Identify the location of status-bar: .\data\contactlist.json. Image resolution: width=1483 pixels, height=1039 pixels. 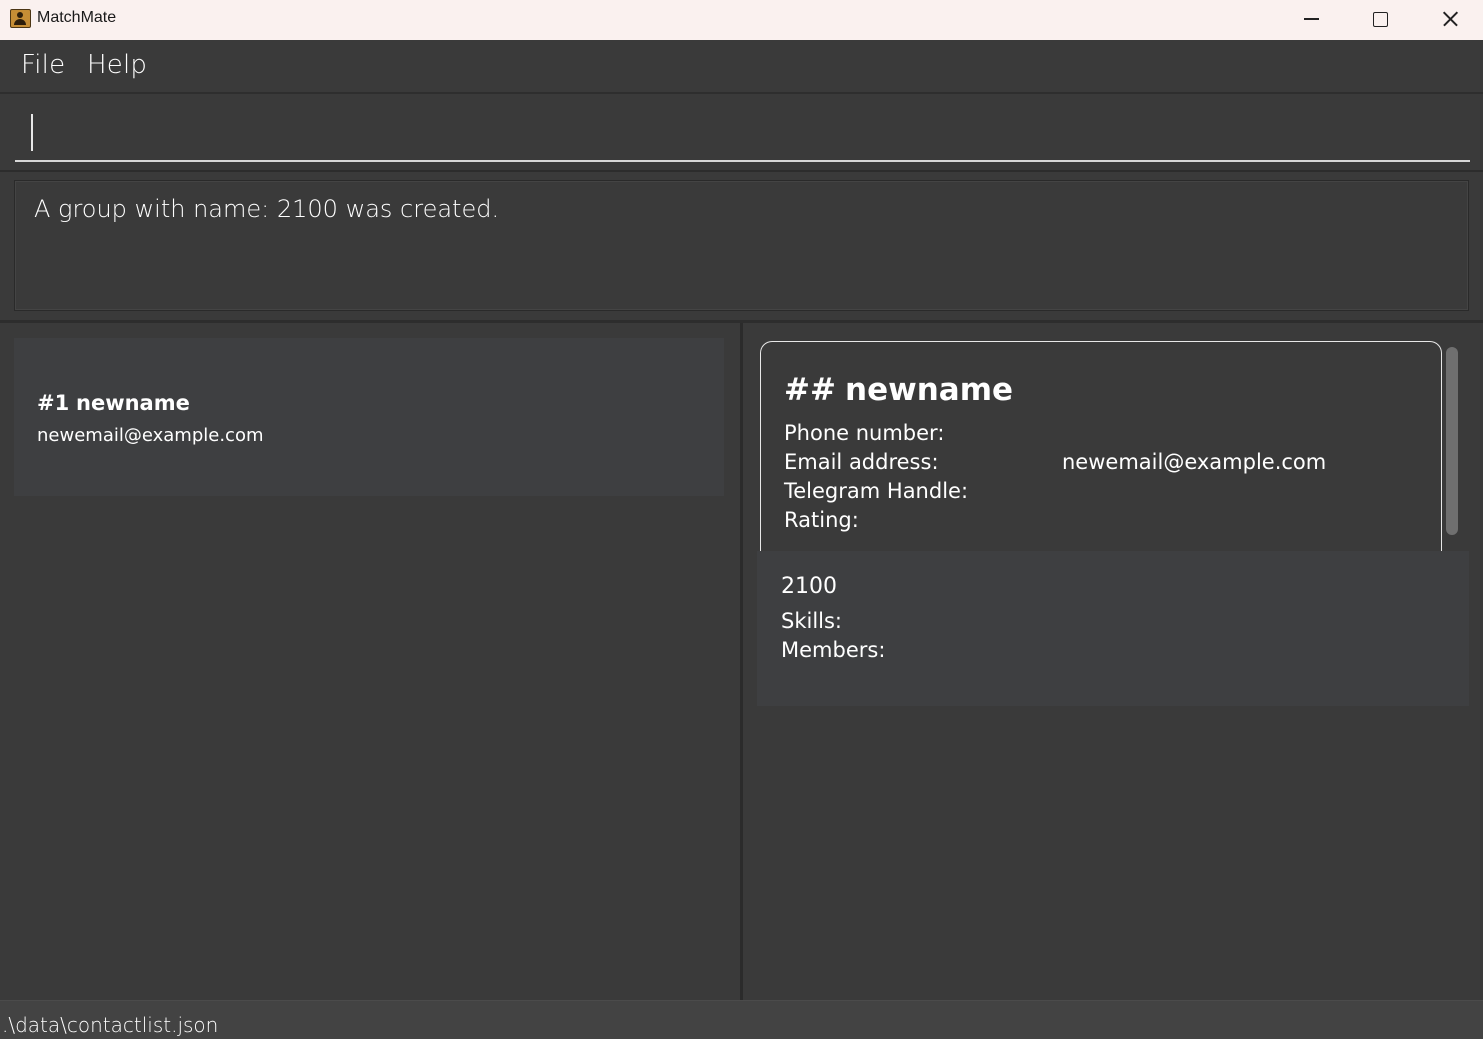
(741, 1019).